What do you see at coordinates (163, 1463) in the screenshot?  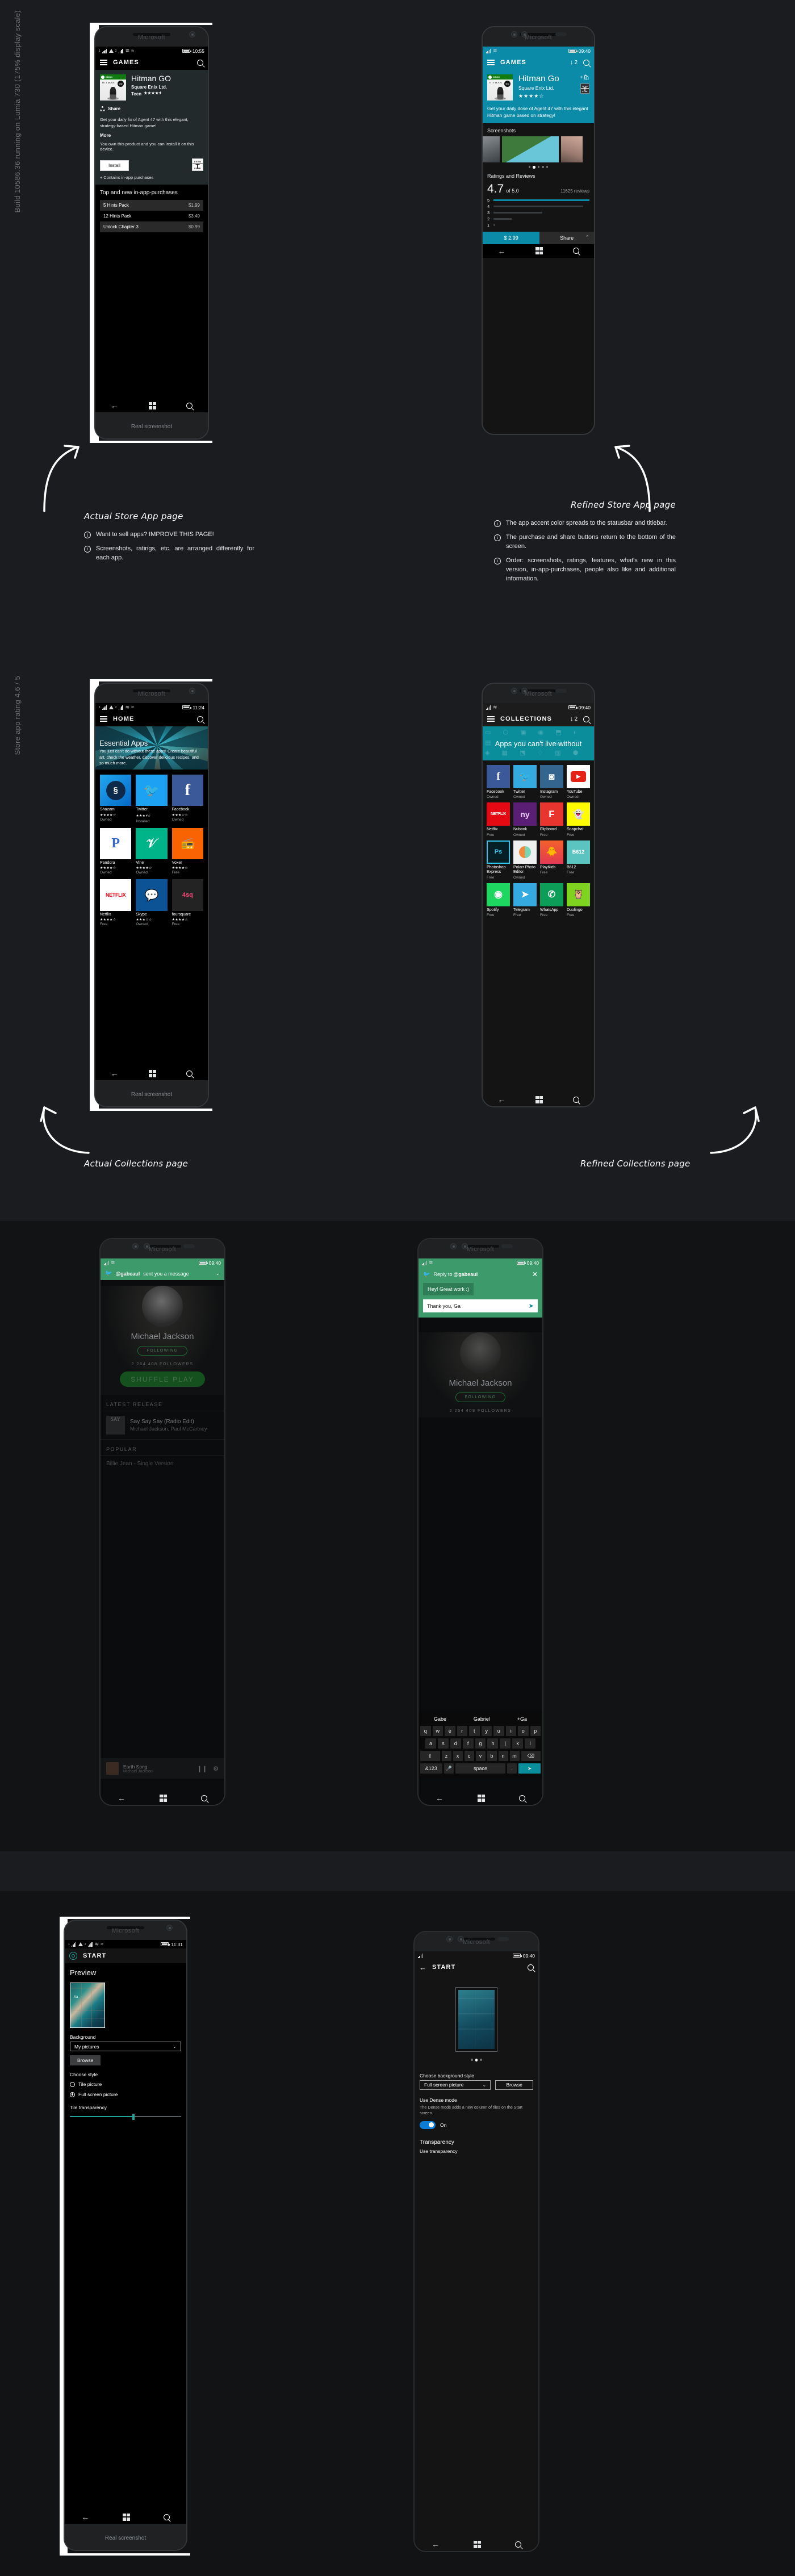 I see `track-row: Billie Jean - Single Version` at bounding box center [163, 1463].